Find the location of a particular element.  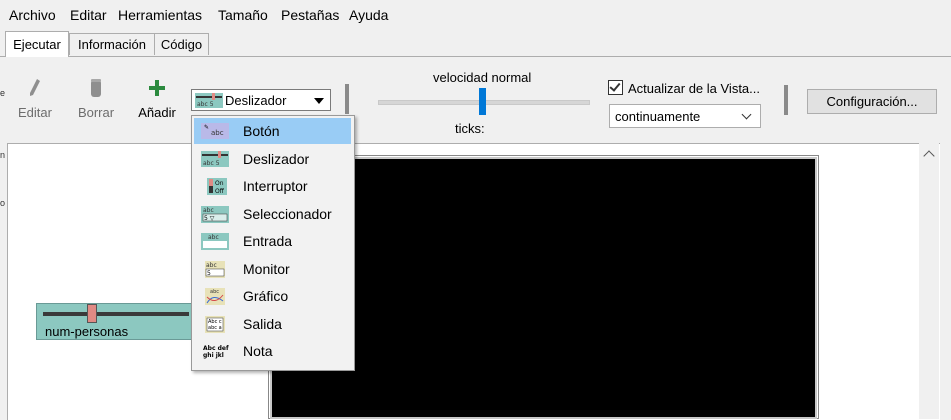

update-mode-select: continuamente is located at coordinates (685, 116).